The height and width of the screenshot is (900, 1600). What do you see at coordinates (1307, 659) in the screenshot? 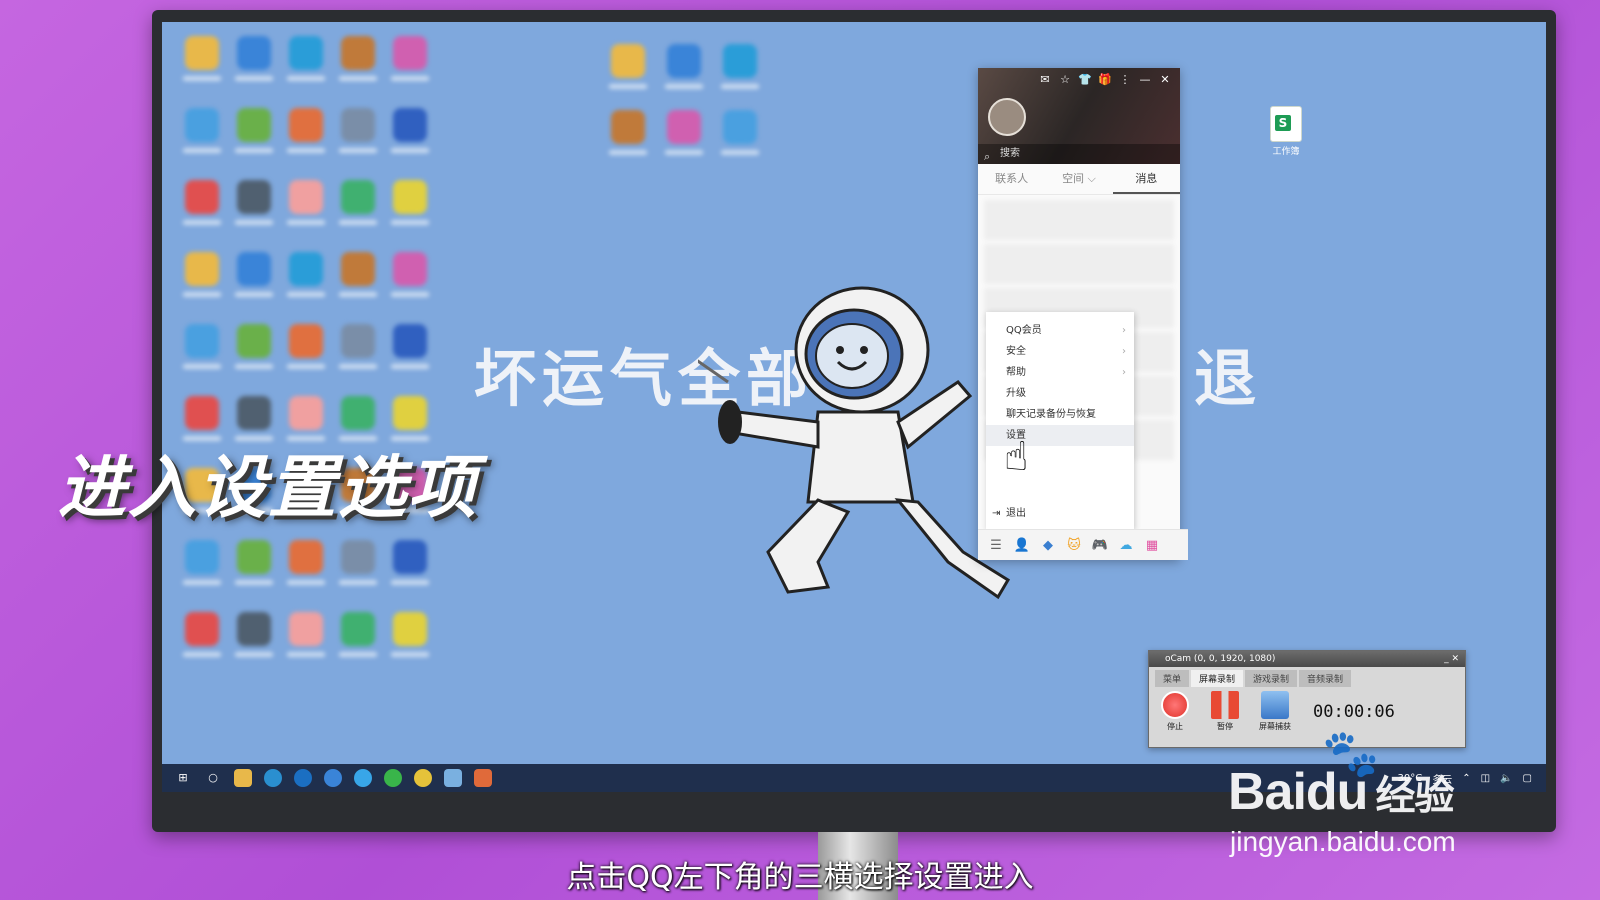
I see `ocam-title-bar: oCam (0, 0, 1920, 1080) _ ✕` at bounding box center [1307, 659].